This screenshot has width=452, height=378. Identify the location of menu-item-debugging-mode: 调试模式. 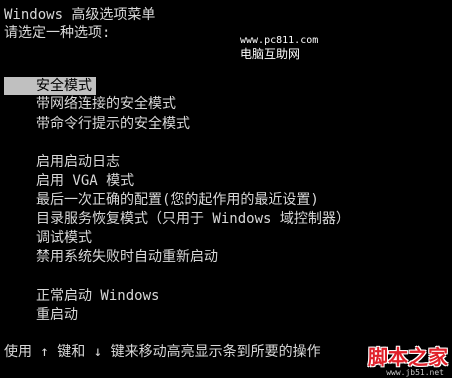
(64, 238).